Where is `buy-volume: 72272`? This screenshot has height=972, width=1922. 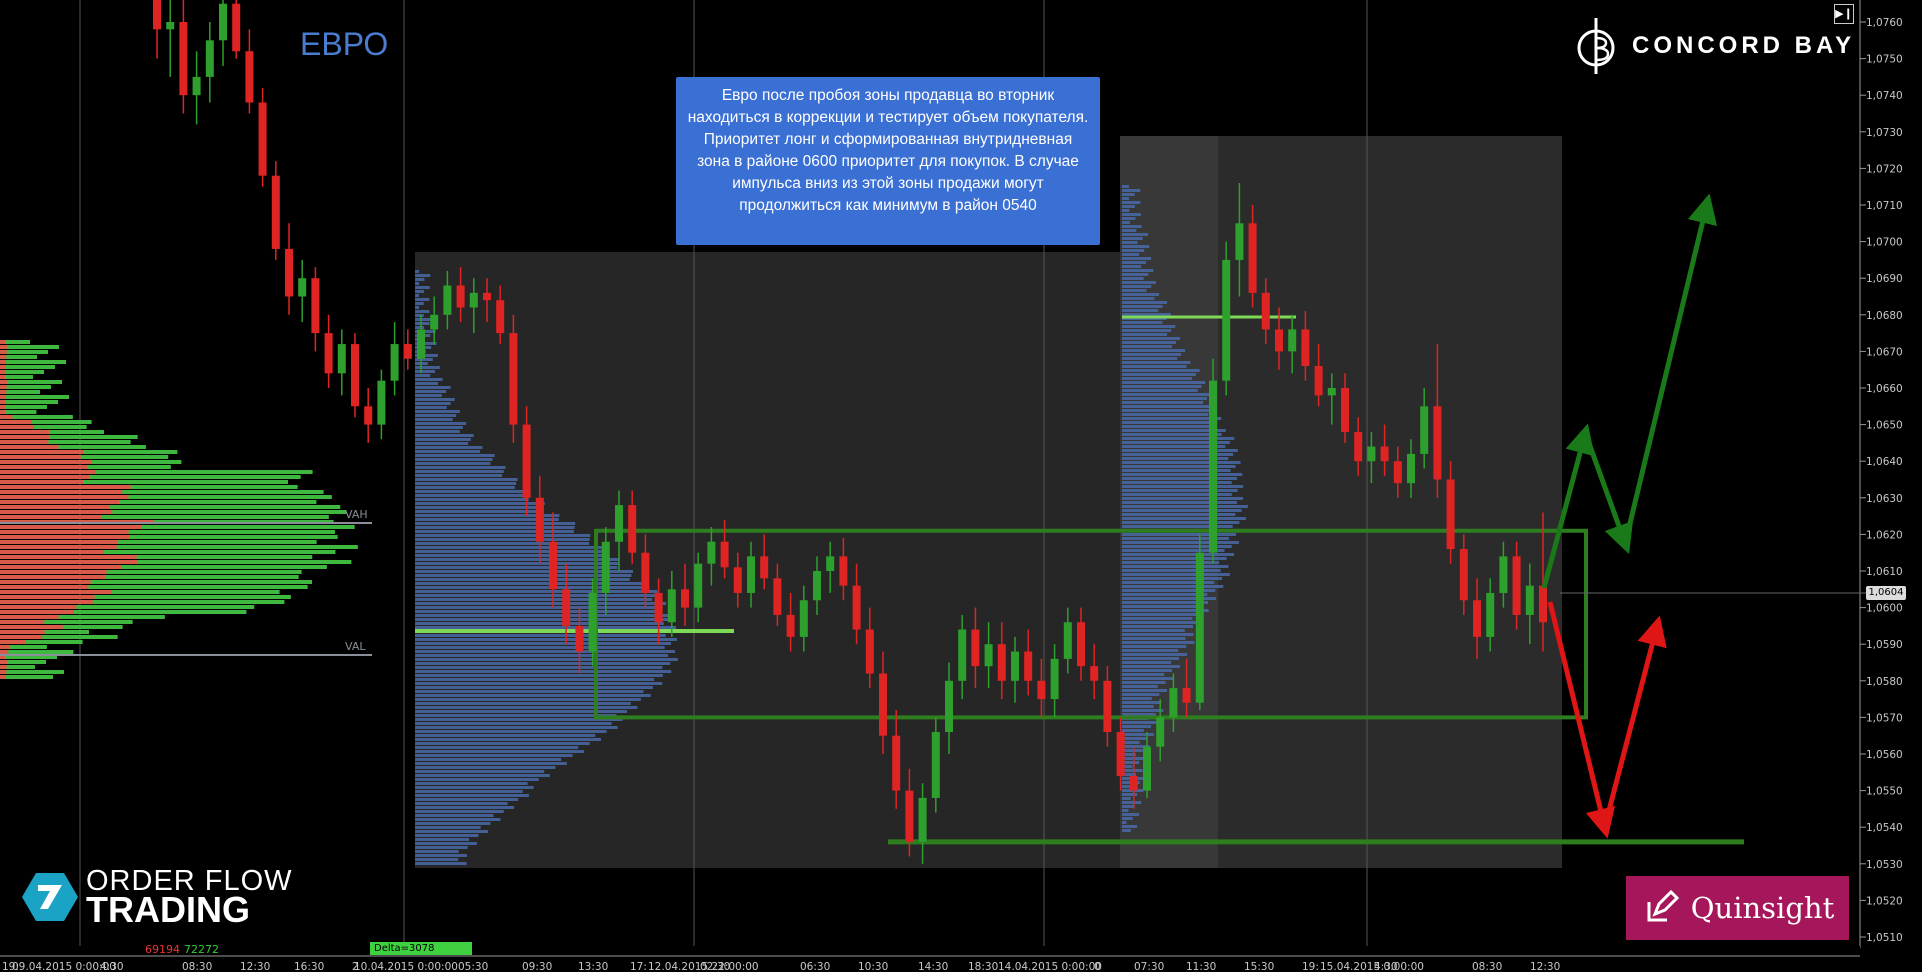 buy-volume: 72272 is located at coordinates (201, 949).